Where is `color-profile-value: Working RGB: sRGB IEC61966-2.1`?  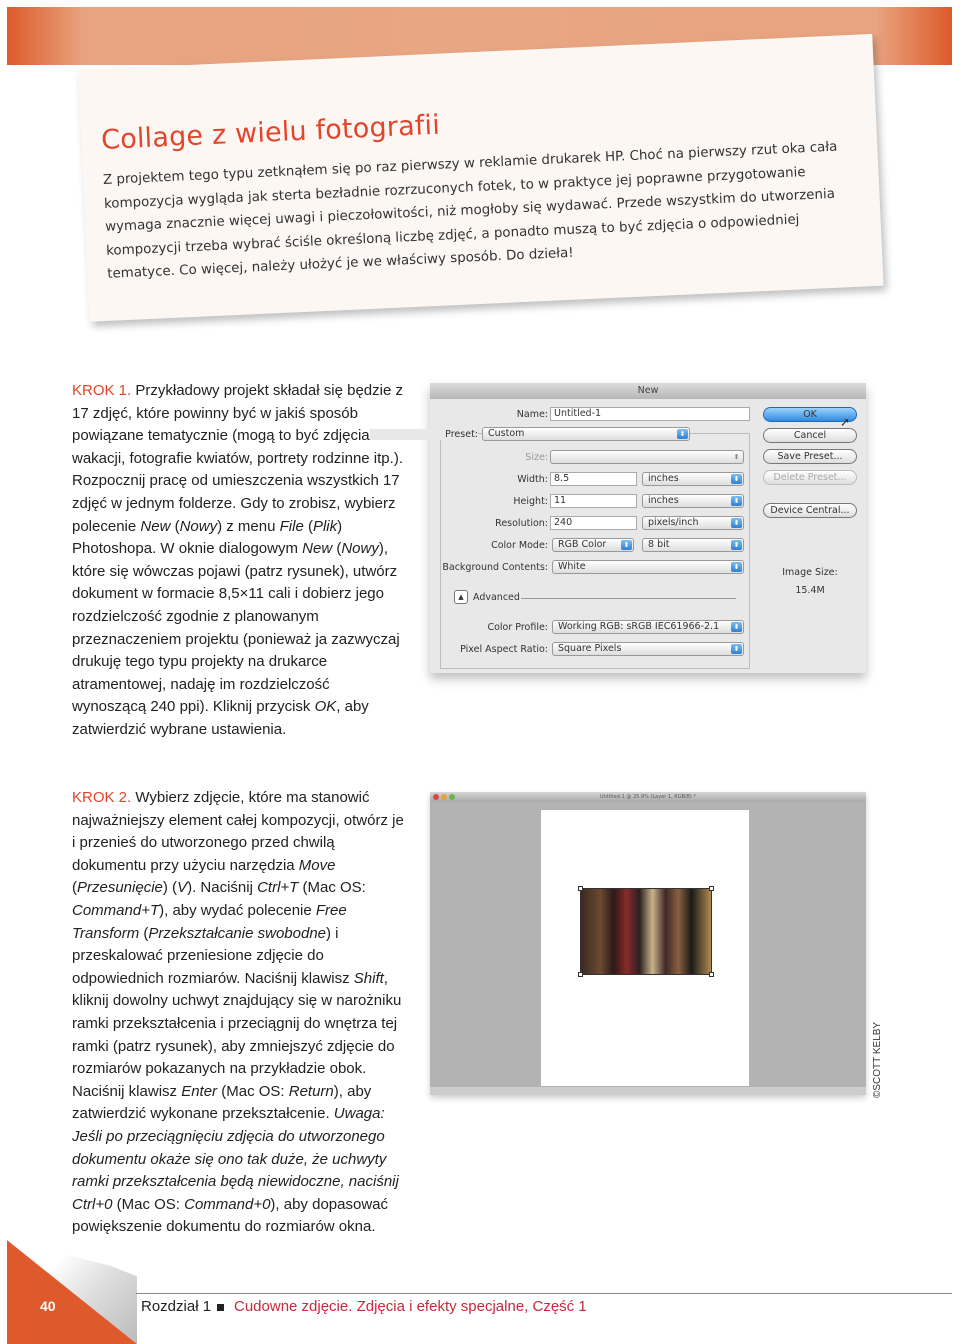
color-profile-value: Working RGB: sRGB IEC61966-2.1 is located at coordinates (639, 626).